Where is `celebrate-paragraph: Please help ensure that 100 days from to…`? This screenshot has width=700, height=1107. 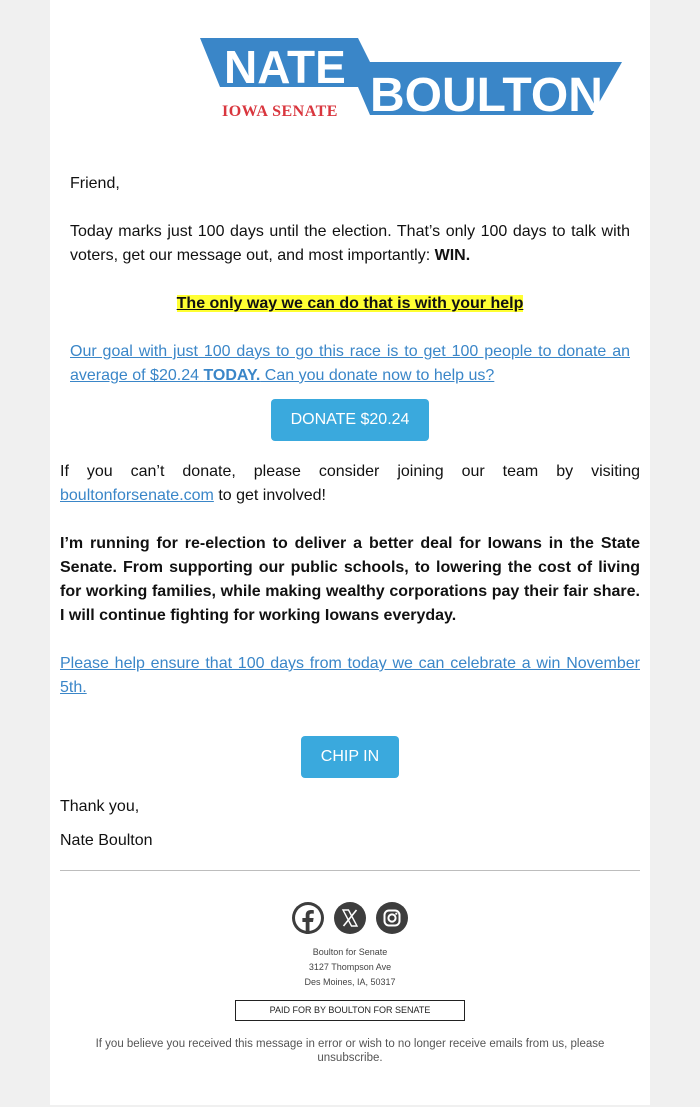
celebrate-paragraph: Please help ensure that 100 days from to… is located at coordinates (350, 676).